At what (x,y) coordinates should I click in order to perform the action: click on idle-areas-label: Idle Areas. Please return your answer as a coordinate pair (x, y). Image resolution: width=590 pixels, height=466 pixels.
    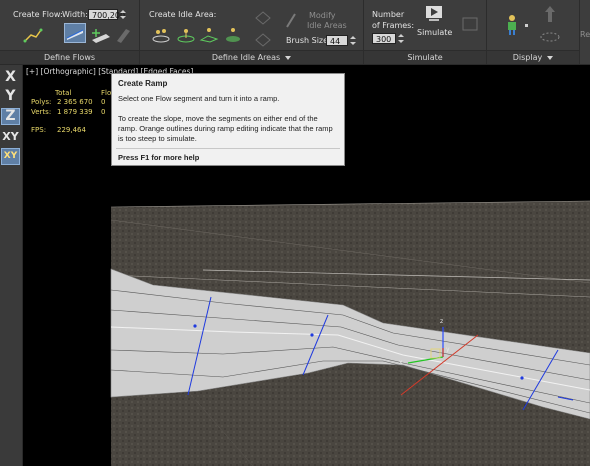
    Looking at the image, I should click on (327, 25).